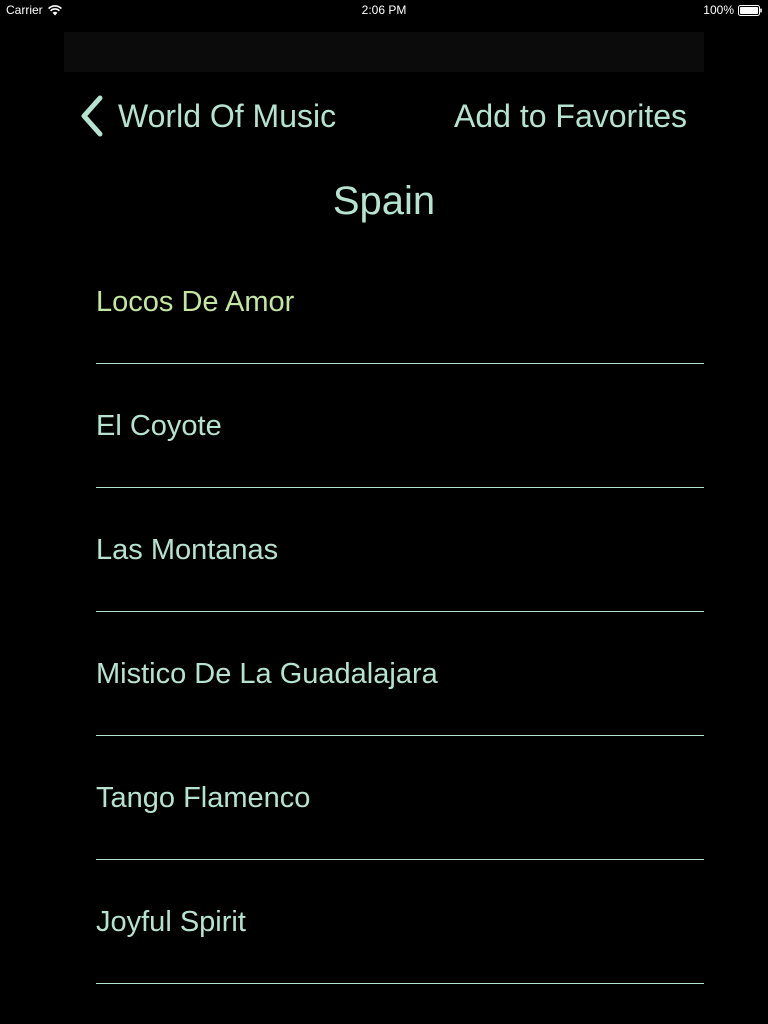 Image resolution: width=768 pixels, height=1024 pixels. I want to click on status-bar: Carrier 2:06 PM 100%, so click(384, 10).